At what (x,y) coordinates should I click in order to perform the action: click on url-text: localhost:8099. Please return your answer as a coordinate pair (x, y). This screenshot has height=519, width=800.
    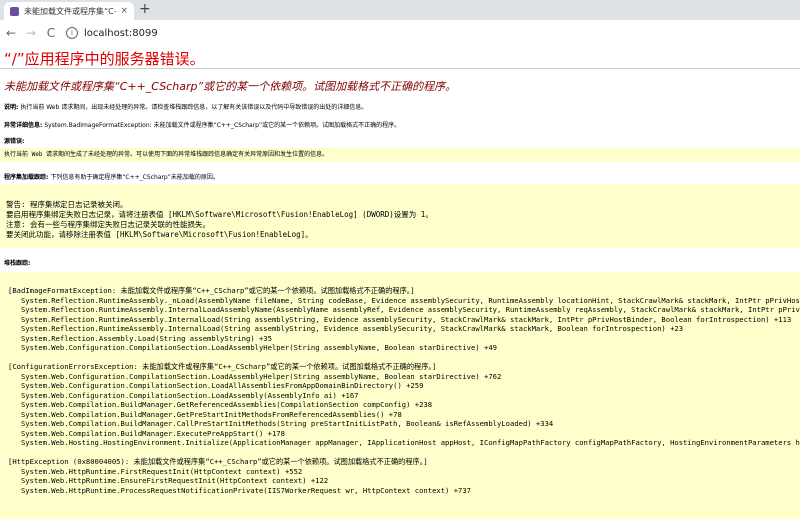
    Looking at the image, I should click on (121, 33).